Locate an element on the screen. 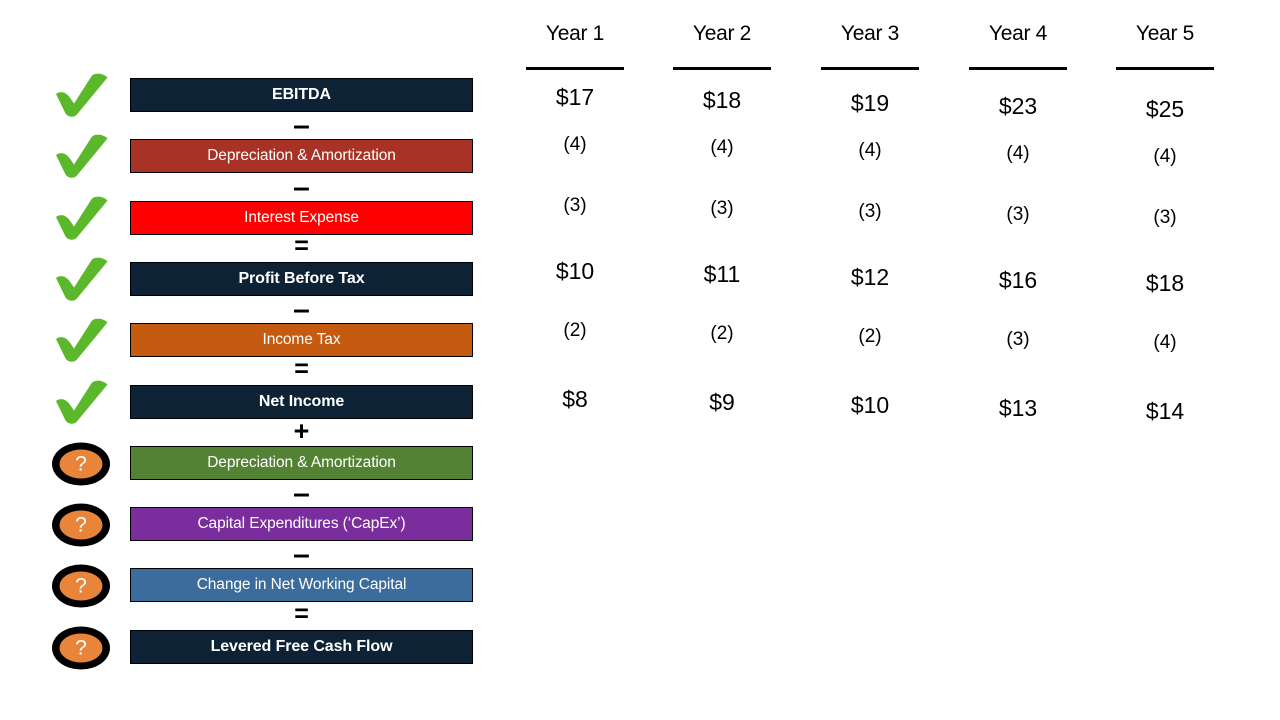 The width and height of the screenshot is (1280, 720). table-cell: $19 is located at coordinates (870, 103).